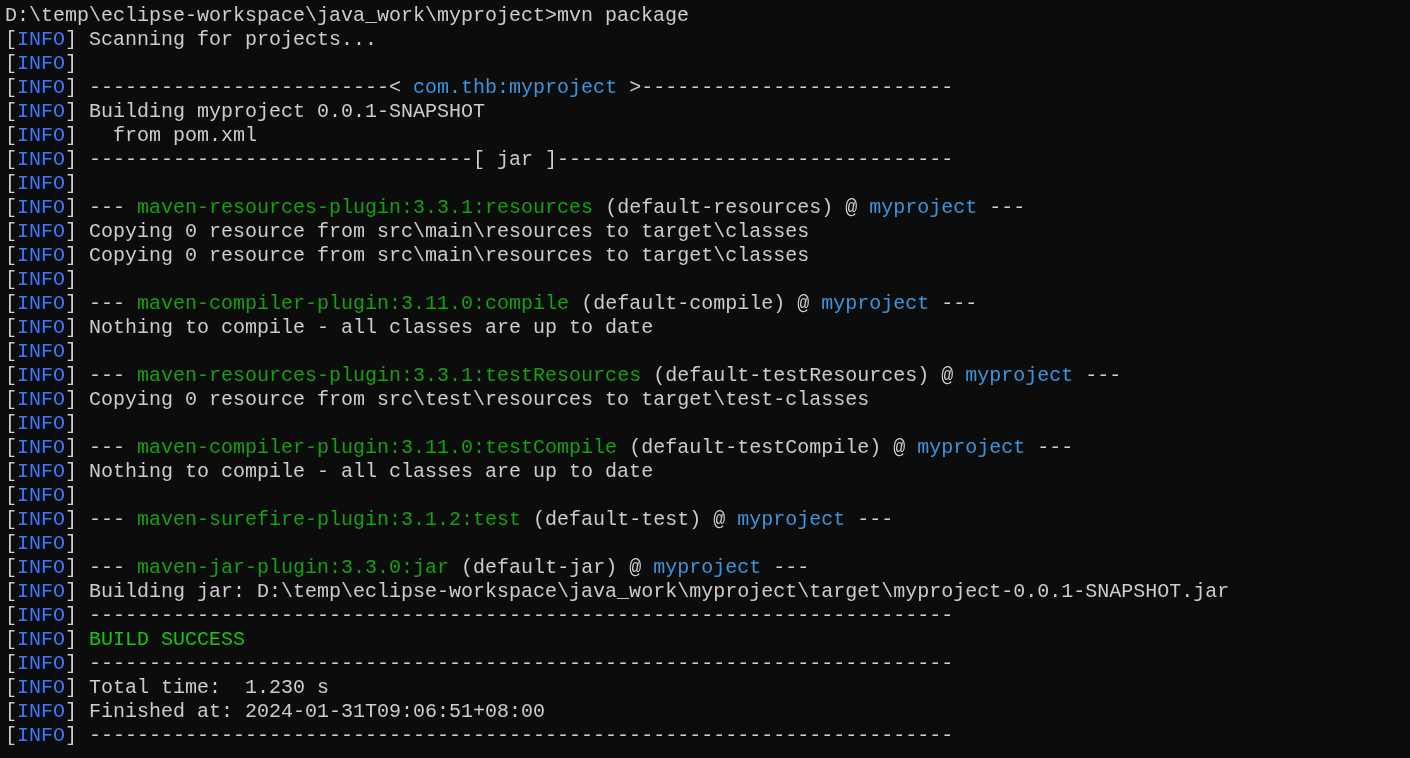 The height and width of the screenshot is (758, 1410). I want to click on terminal-line: [INFO] --- maven-compiler-plugin:3.11.0:compile (default-compile) @ myproject ---, so click(491, 304).